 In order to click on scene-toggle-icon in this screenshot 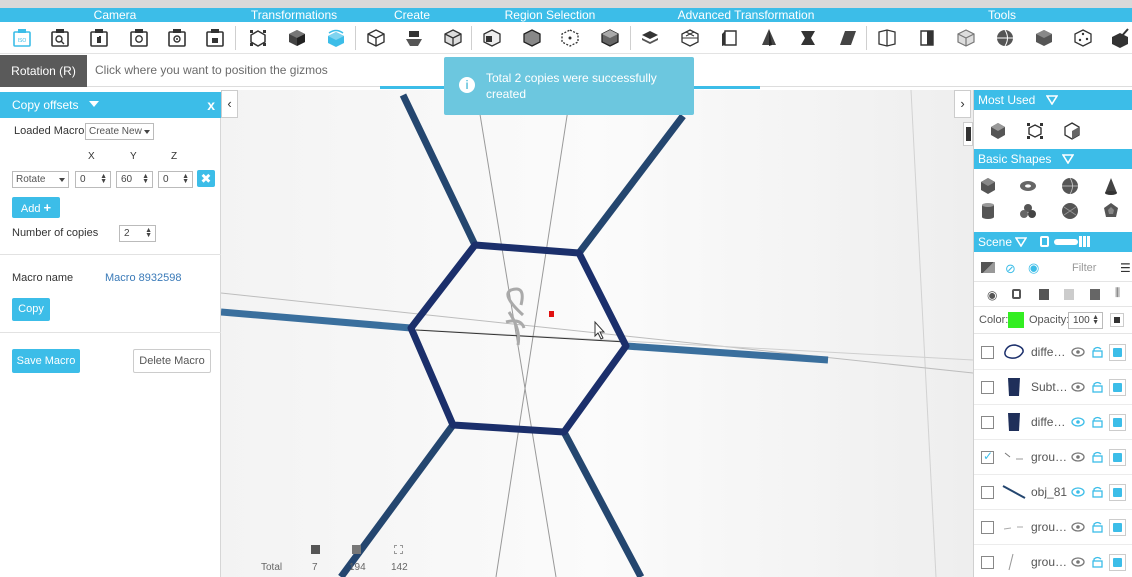, I will do `click(1066, 242)`.